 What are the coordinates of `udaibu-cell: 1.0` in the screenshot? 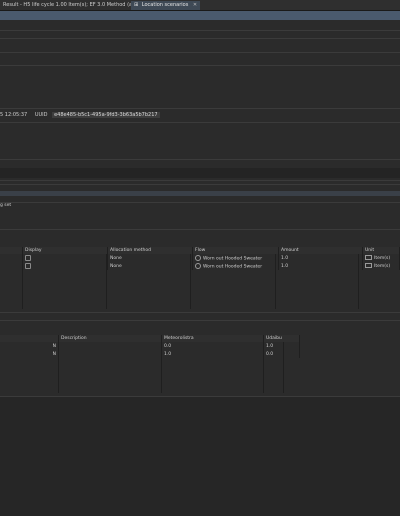 It's located at (281, 346).